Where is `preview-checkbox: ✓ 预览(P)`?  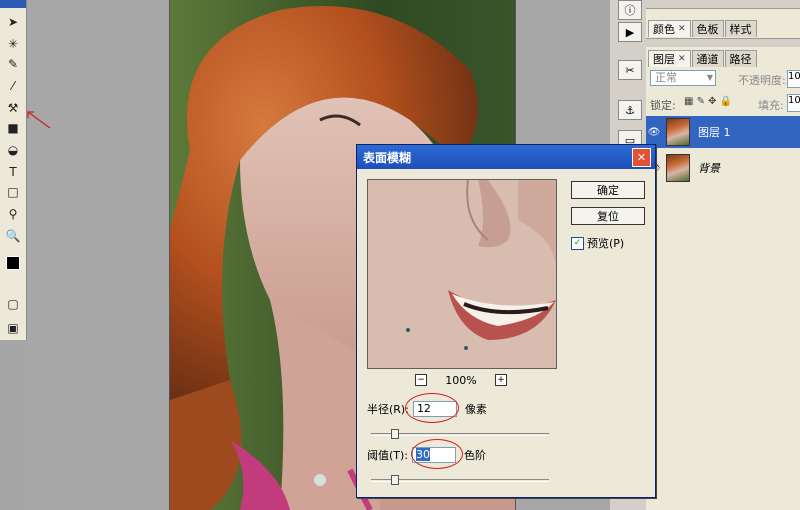 preview-checkbox: ✓ 预览(P) is located at coordinates (597, 243).